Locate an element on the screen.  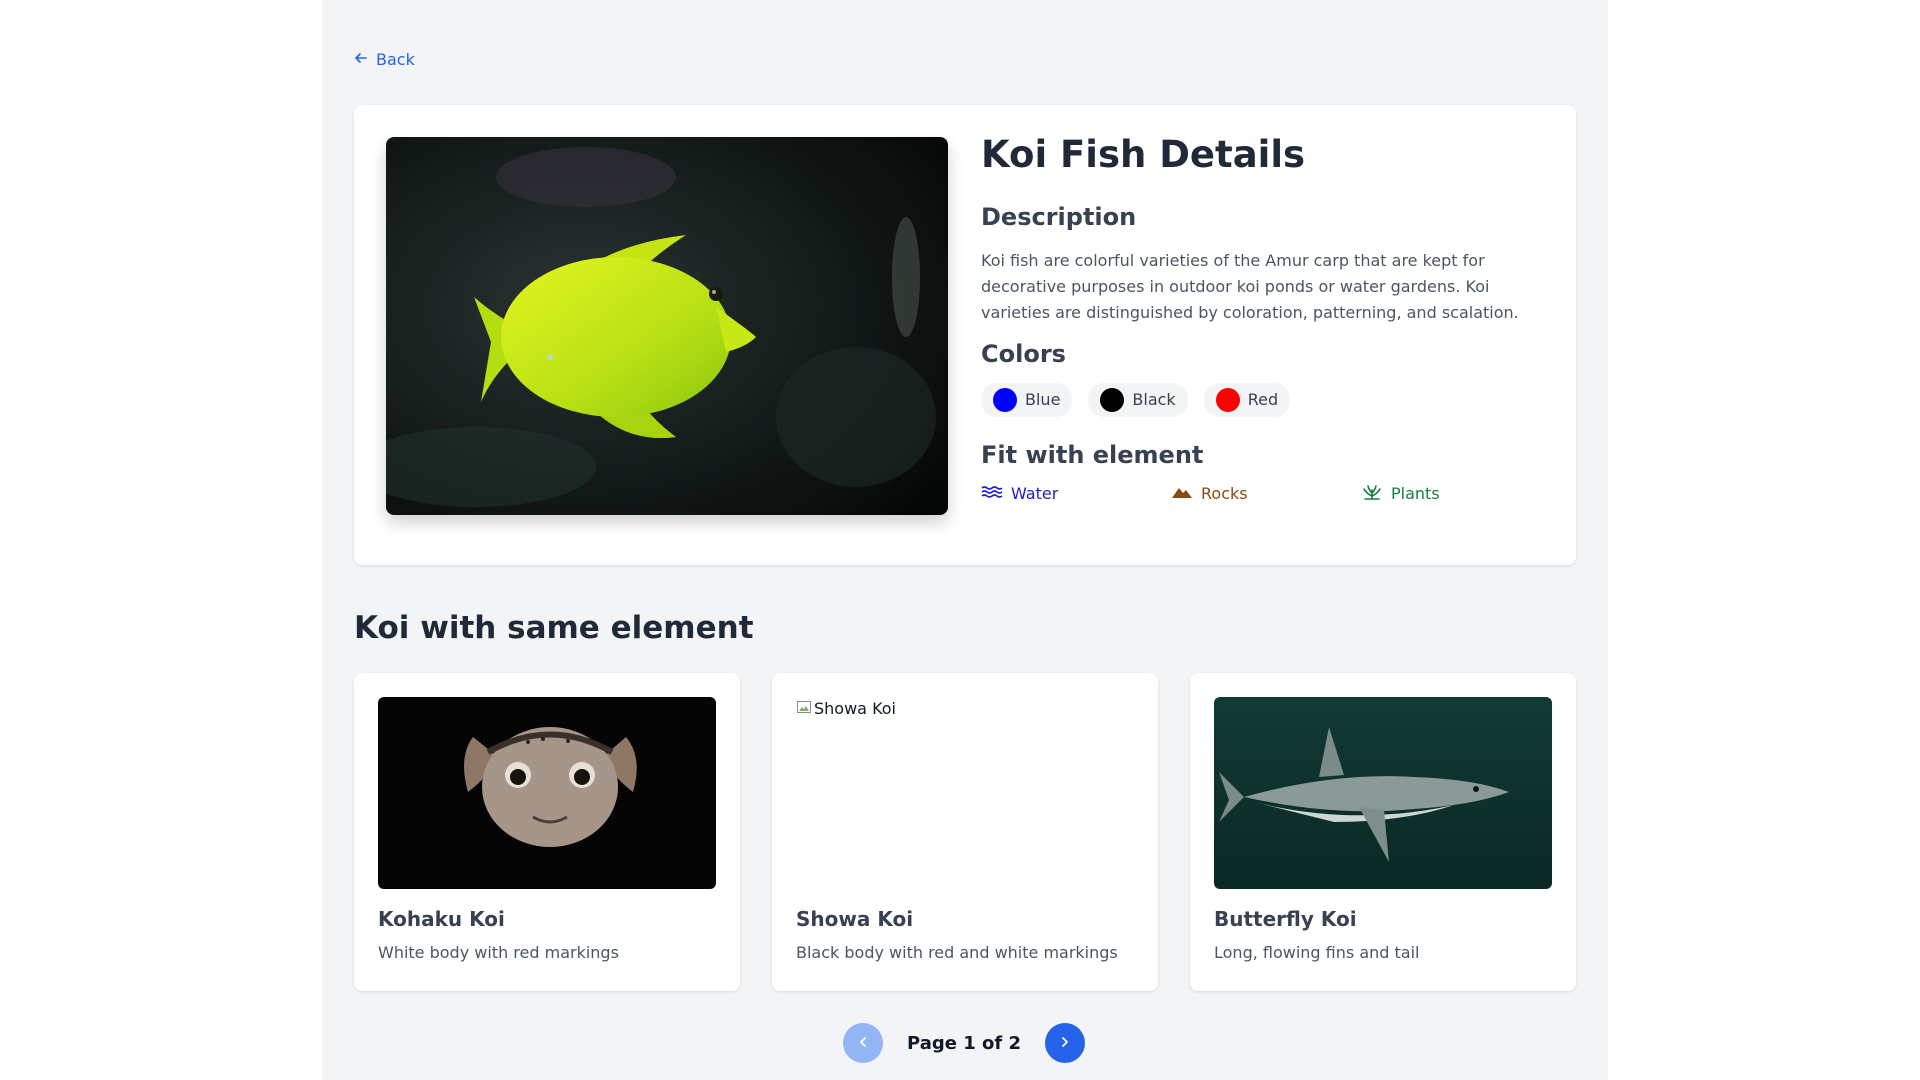
element-list: Water Rocks Plants is located at coordinates (1266, 494).